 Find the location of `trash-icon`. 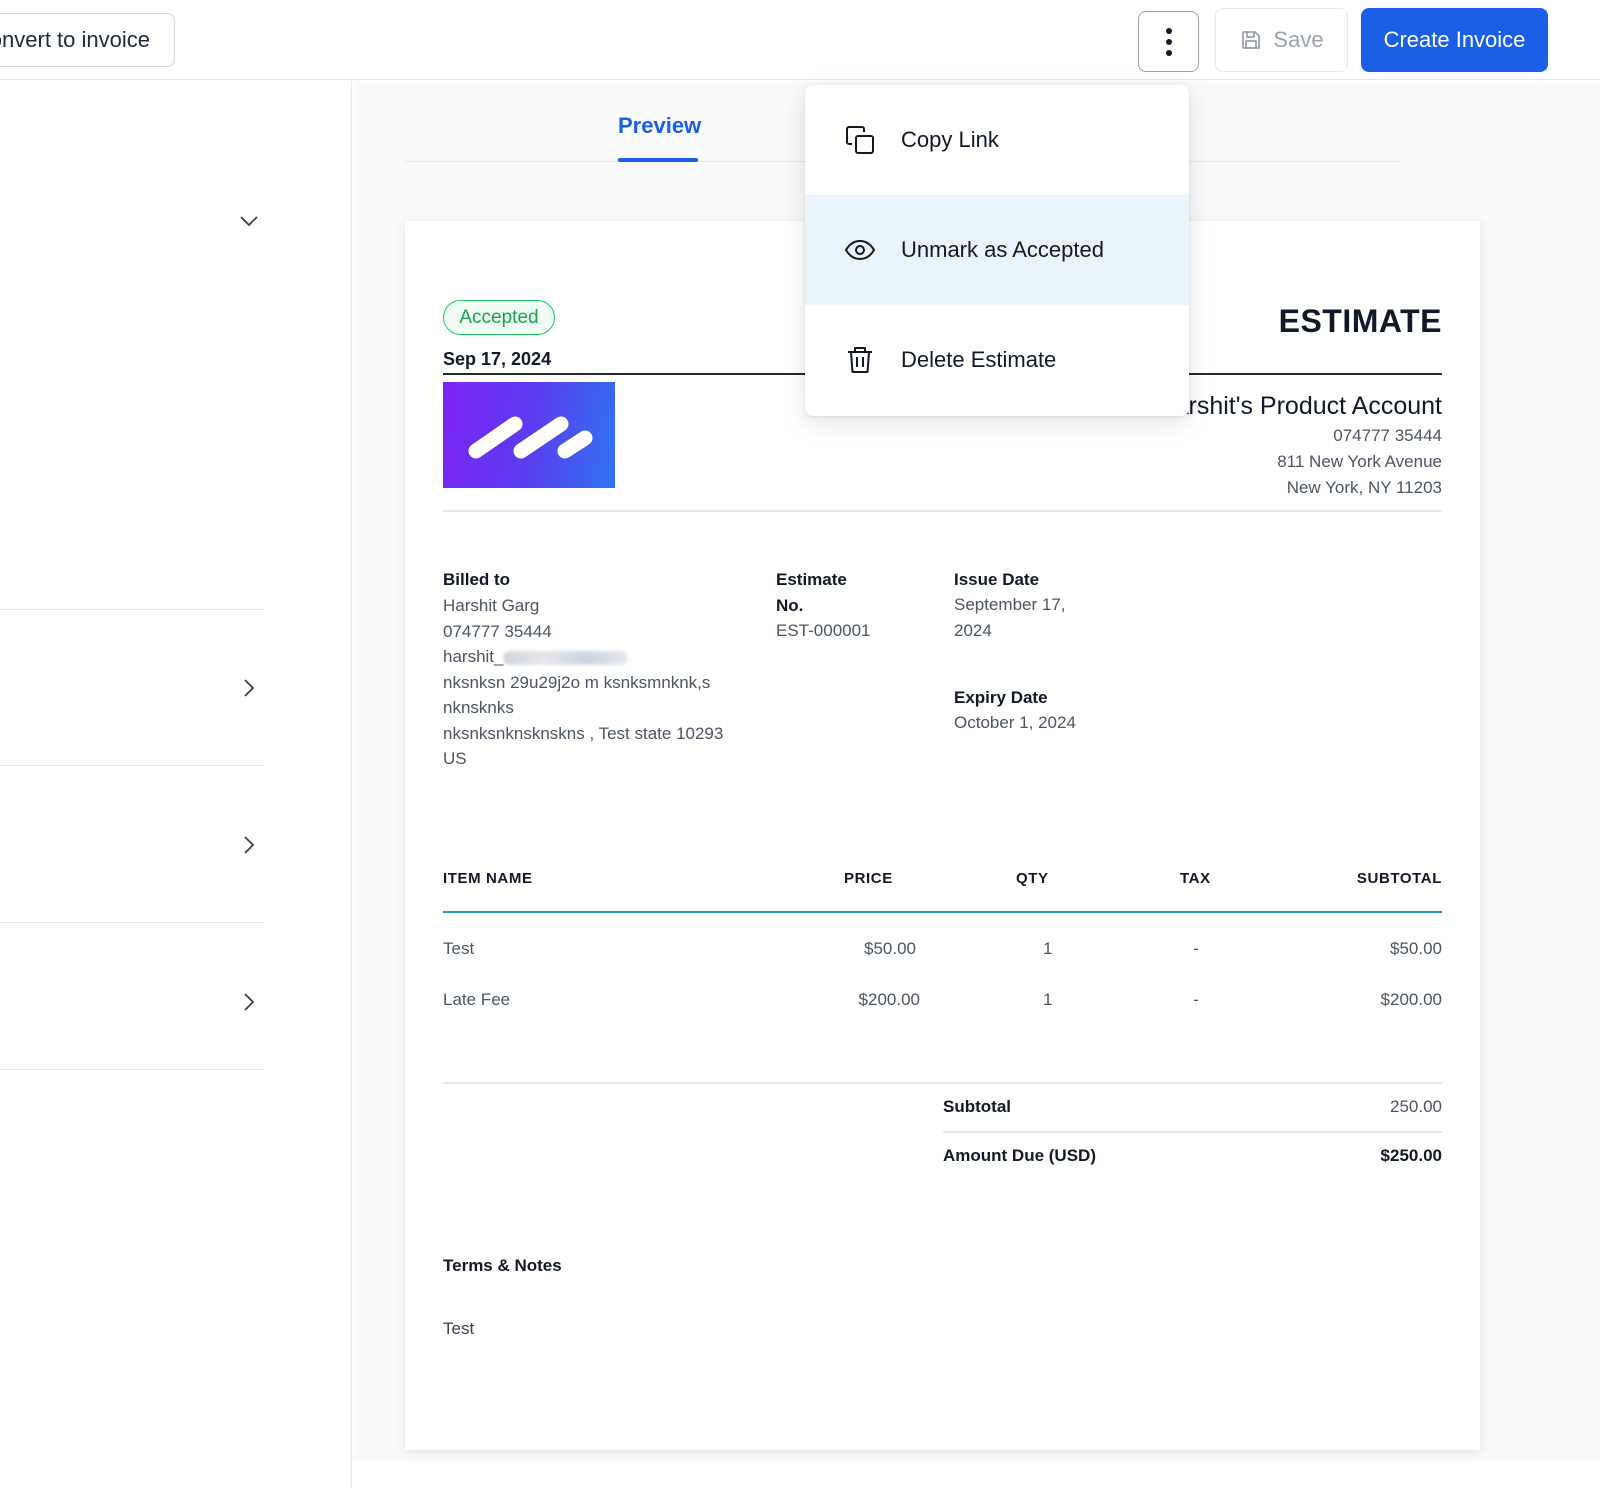

trash-icon is located at coordinates (860, 360).